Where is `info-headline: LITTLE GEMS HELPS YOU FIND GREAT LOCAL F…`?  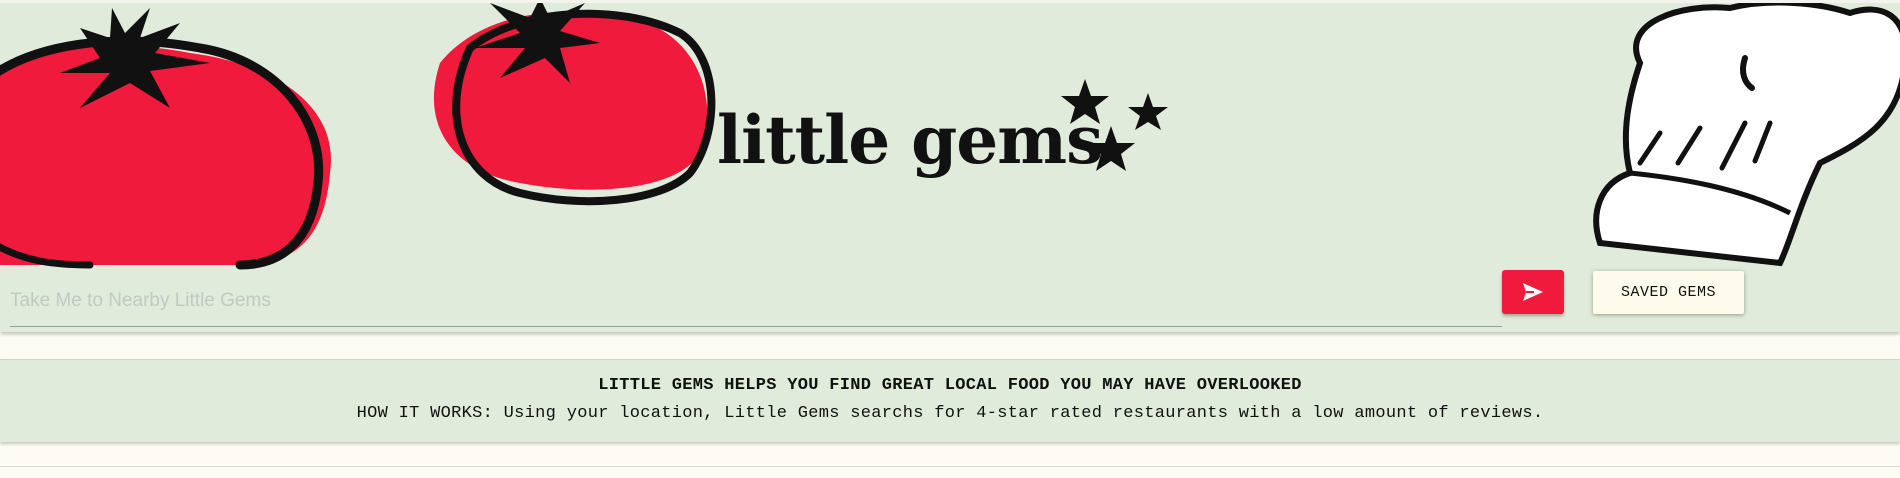 info-headline: LITTLE GEMS HELPS YOU FIND GREAT LOCAL F… is located at coordinates (950, 385).